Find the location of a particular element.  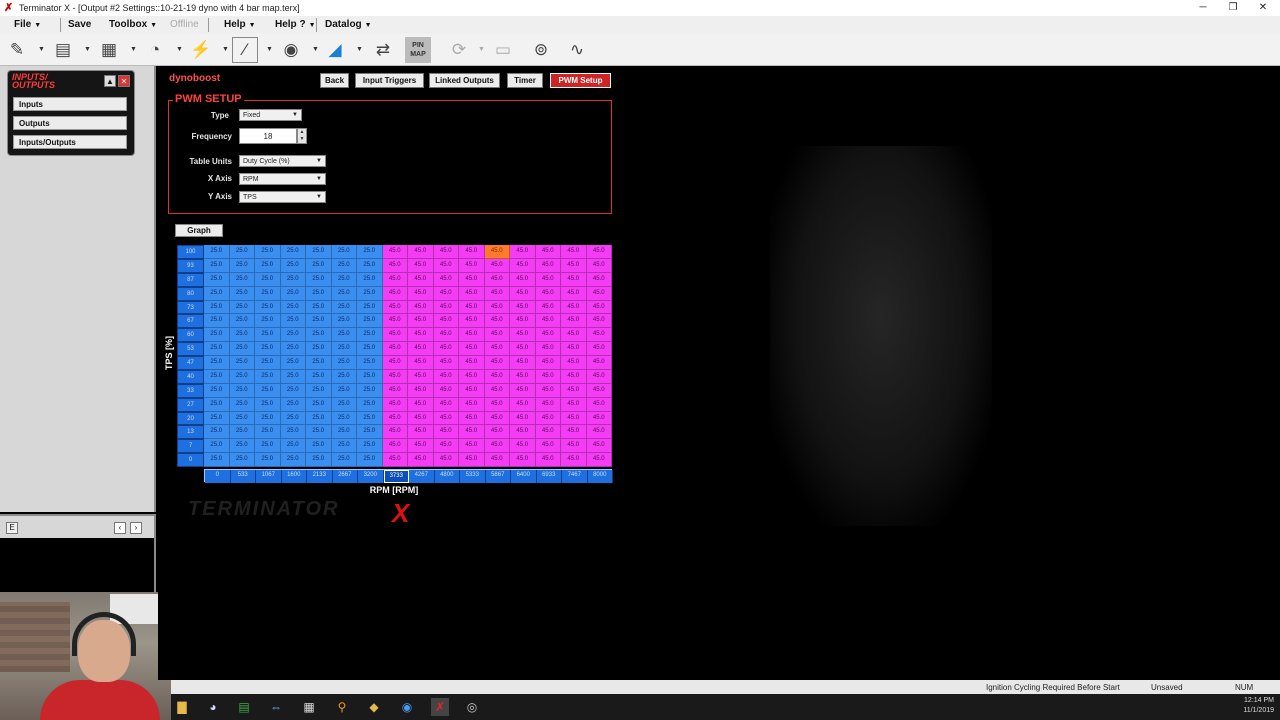

menu-save: Save is located at coordinates (79, 24).